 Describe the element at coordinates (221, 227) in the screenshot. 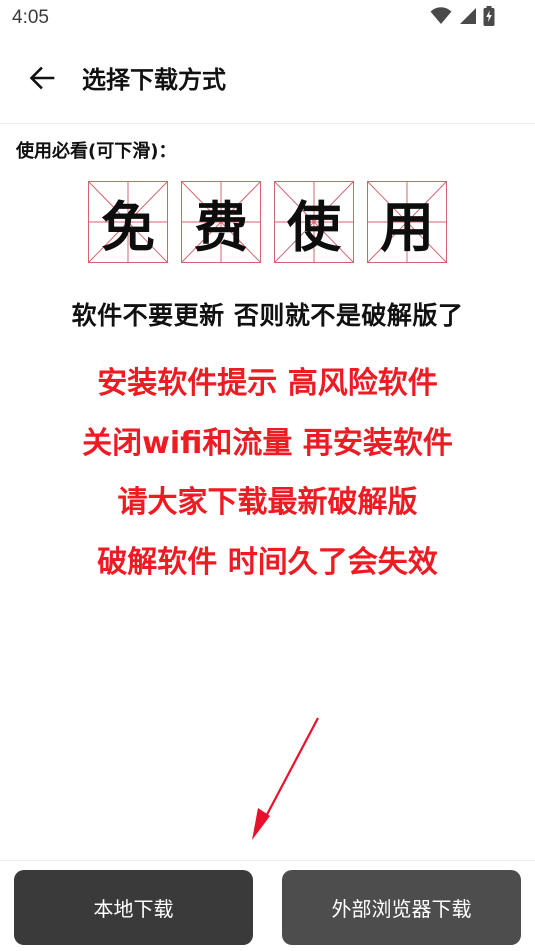

I see `grid-char: 费` at that location.